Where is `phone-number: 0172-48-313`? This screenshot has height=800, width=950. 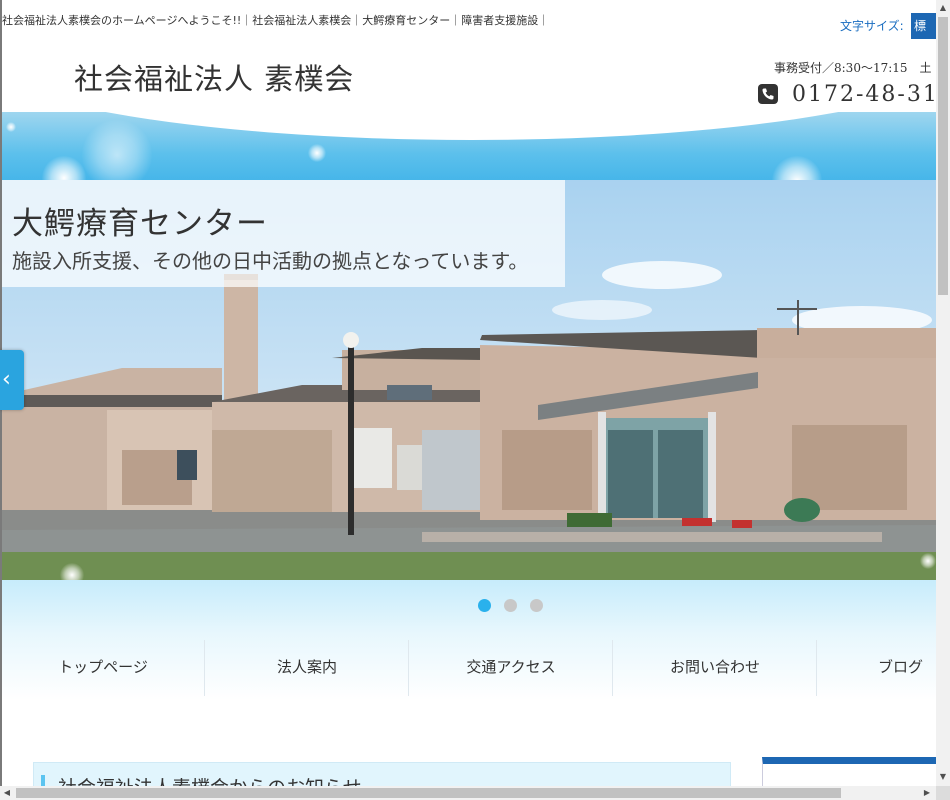 phone-number: 0172-48-313 is located at coordinates (871, 94).